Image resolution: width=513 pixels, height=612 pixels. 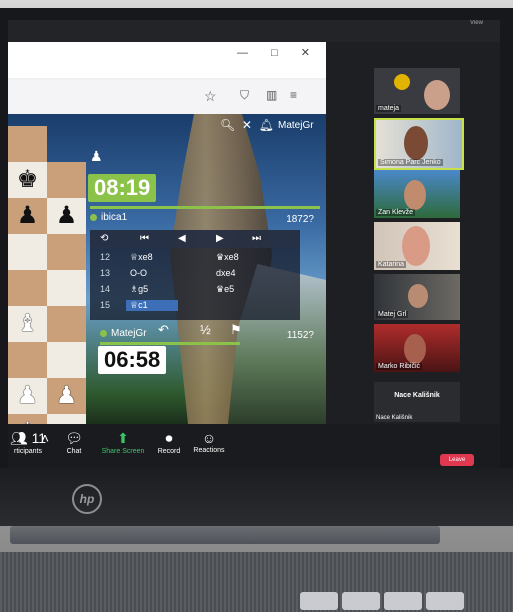 What do you see at coordinates (296, 125) in the screenshot?
I see `header-username: MatejGr` at bounding box center [296, 125].